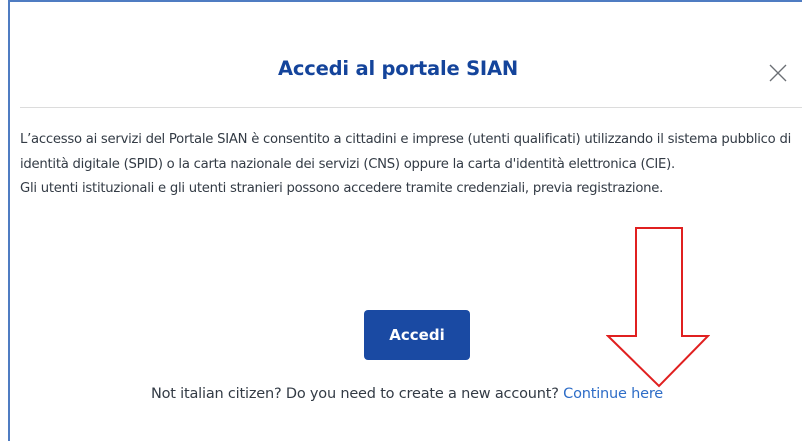  What do you see at coordinates (411, 107) in the screenshot?
I see `header-divider` at bounding box center [411, 107].